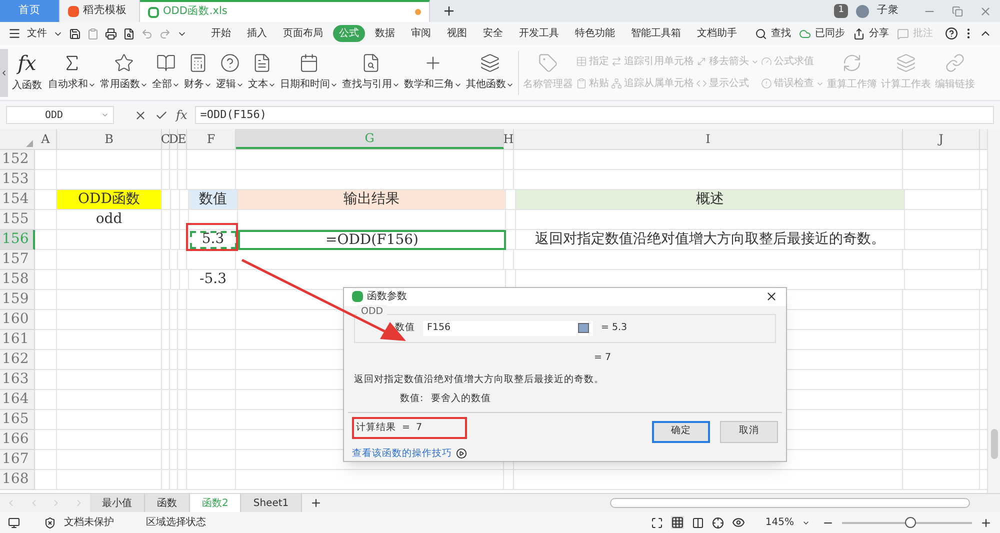  What do you see at coordinates (14, 522) in the screenshot?
I see `display-icon` at bounding box center [14, 522].